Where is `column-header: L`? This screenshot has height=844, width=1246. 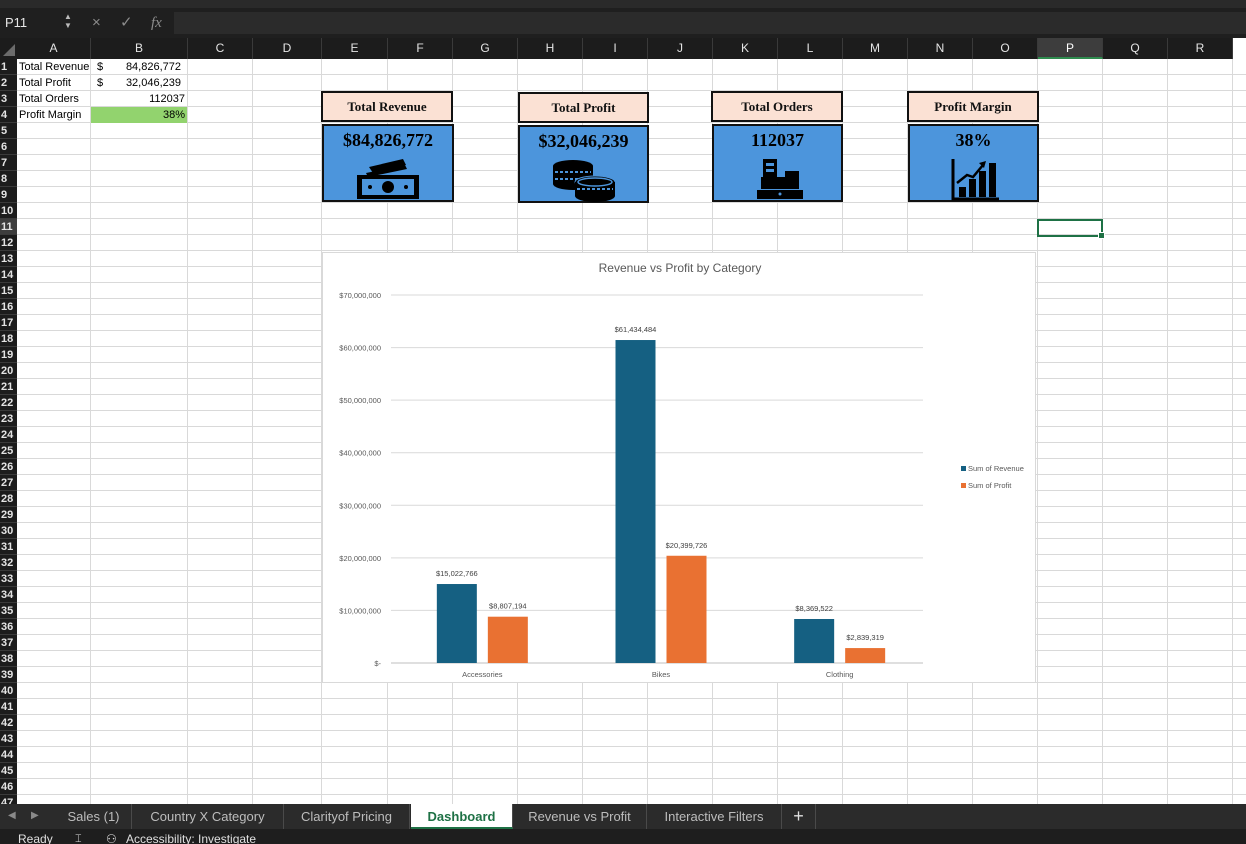 column-header: L is located at coordinates (810, 48).